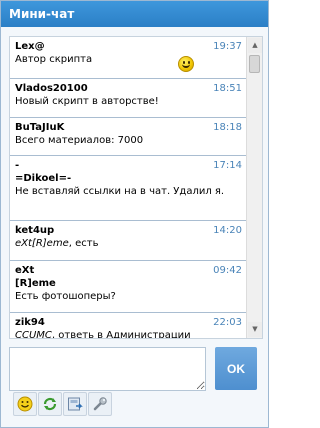 This screenshot has width=320, height=428. I want to click on message-text: eXt[R]eme, есть, so click(128, 243).